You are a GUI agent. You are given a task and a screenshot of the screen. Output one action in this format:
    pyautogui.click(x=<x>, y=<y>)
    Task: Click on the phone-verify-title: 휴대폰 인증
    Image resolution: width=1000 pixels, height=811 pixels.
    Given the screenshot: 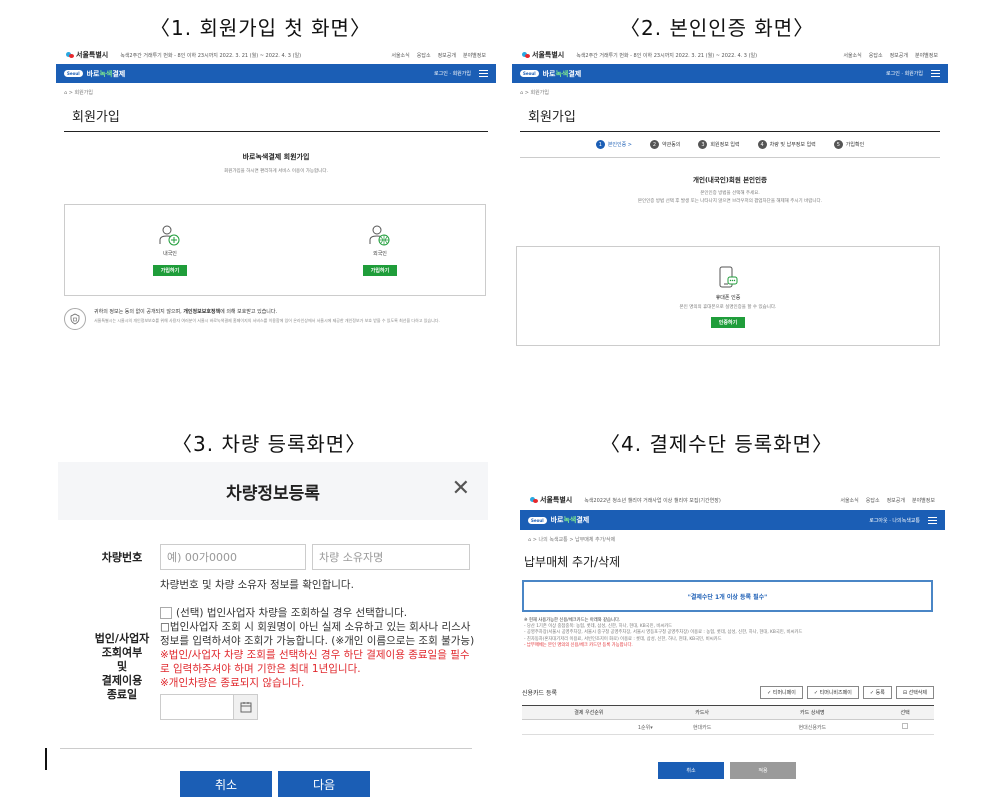 What is the action you would take?
    pyautogui.click(x=728, y=297)
    